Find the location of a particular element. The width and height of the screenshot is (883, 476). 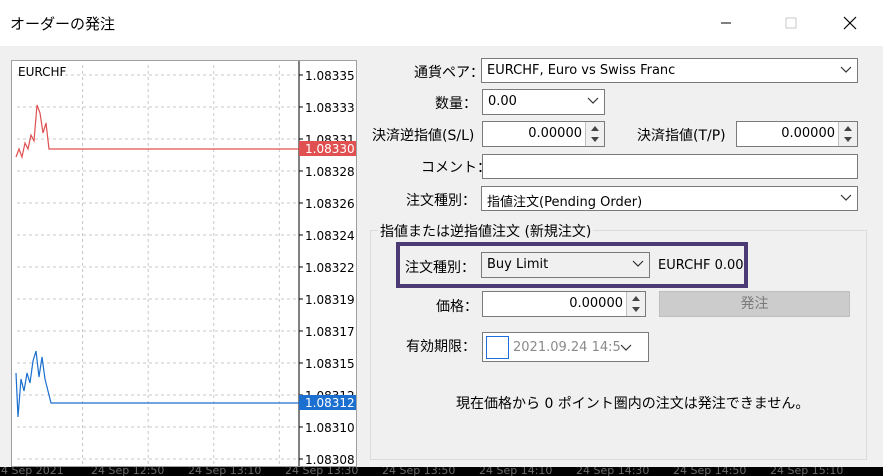

background-time-label: 24 Sep 15:10 is located at coordinates (807, 471).